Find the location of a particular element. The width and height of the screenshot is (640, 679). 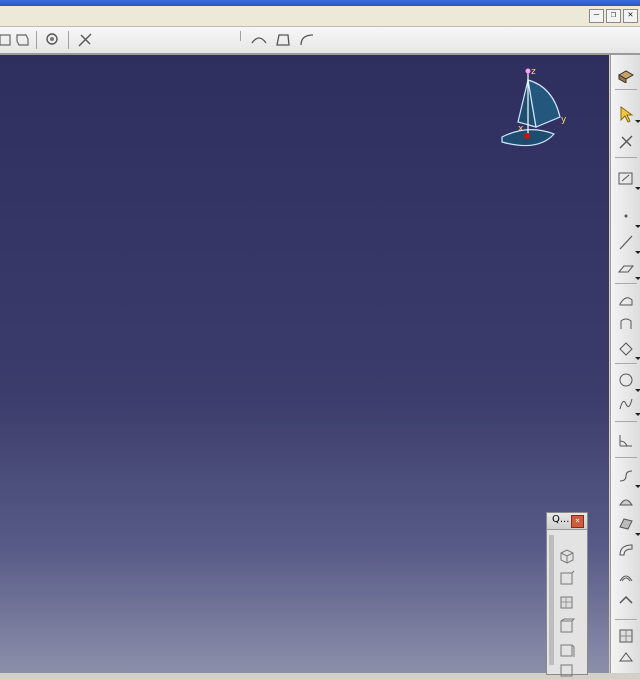

compass-z-label: z is located at coordinates (533, 72).